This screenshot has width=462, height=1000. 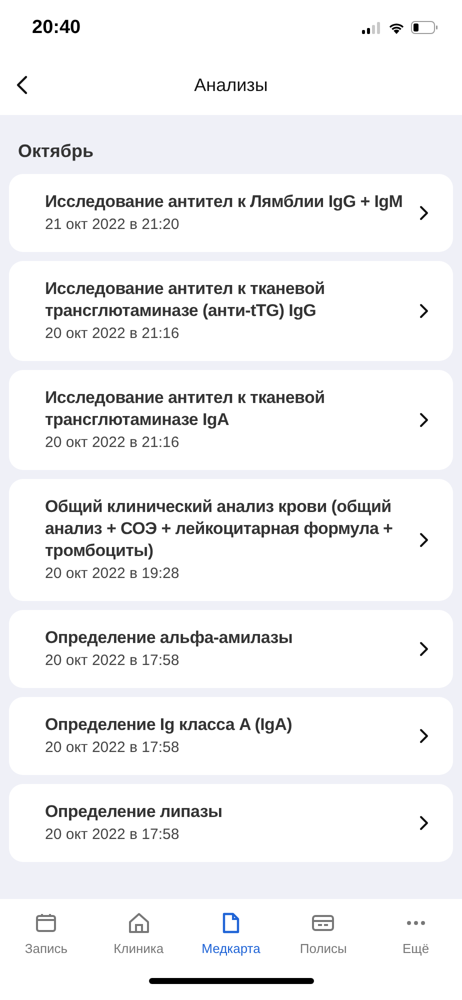 I want to click on status-time: 20:40, so click(x=56, y=27).